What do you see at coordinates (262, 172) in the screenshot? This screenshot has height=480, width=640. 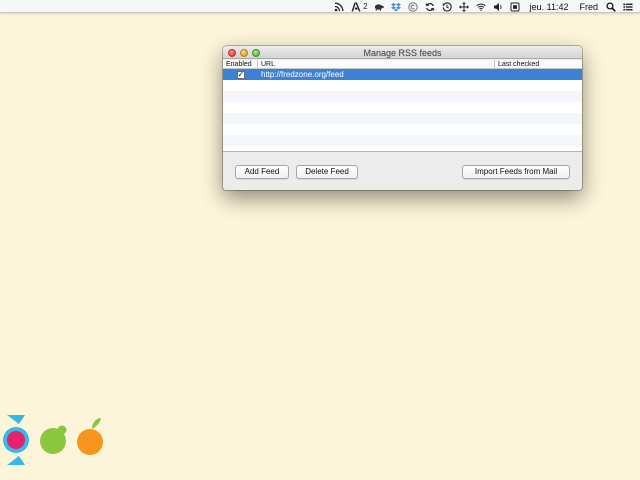 I see `add-feed-button: Add Feed` at bounding box center [262, 172].